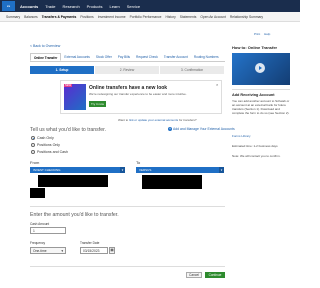 The image size is (320, 288). What do you see at coordinates (124, 120) in the screenshot?
I see `note-prefix: Want to` at bounding box center [124, 120].